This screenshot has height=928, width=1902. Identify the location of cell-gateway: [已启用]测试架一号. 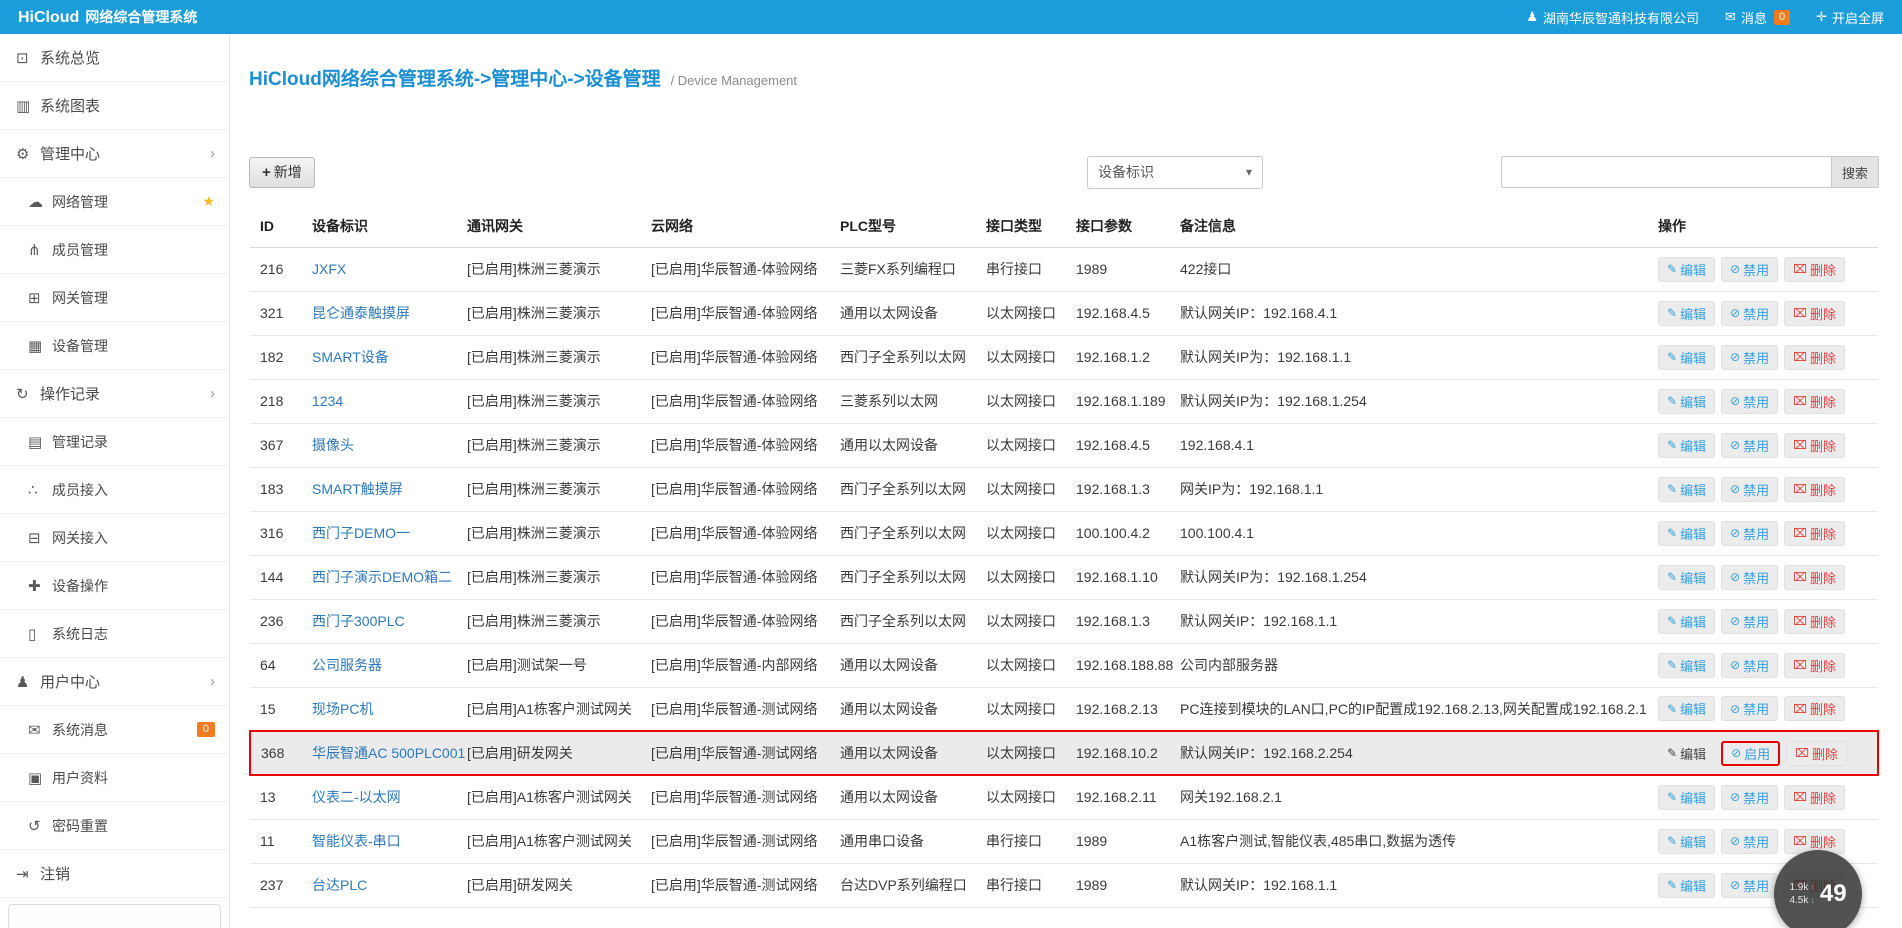
(559, 665).